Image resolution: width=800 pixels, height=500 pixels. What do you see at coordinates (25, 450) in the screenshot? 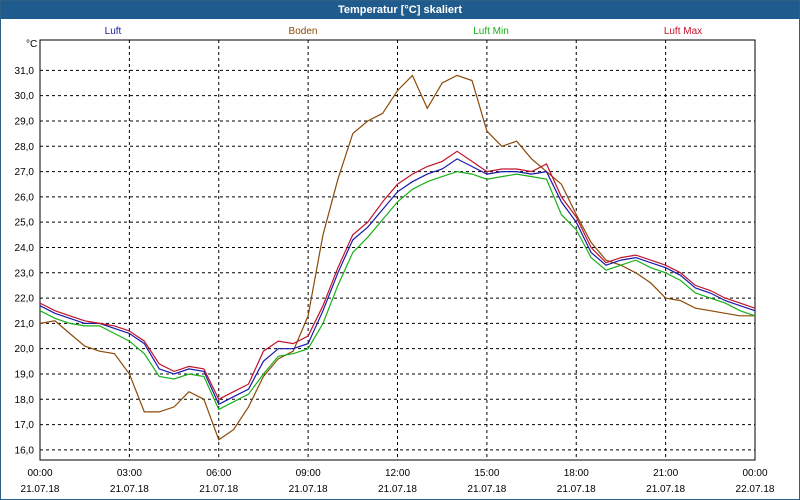
I see `y-tick-label: 16,0` at bounding box center [25, 450].